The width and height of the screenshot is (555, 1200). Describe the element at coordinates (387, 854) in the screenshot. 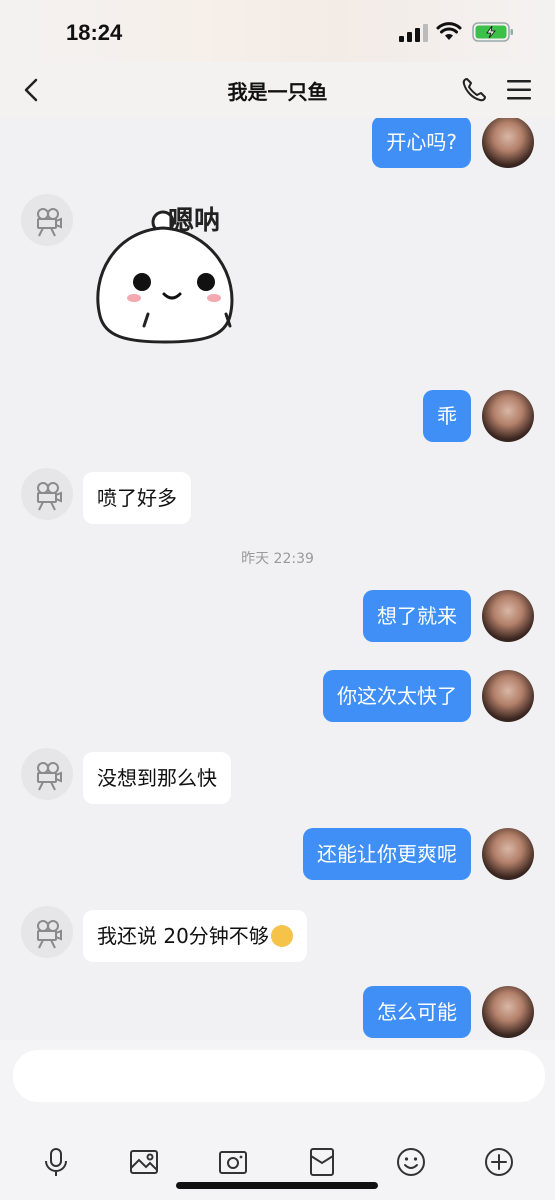

I see `message-bubble-sent: 还能让你更爽呢` at that location.